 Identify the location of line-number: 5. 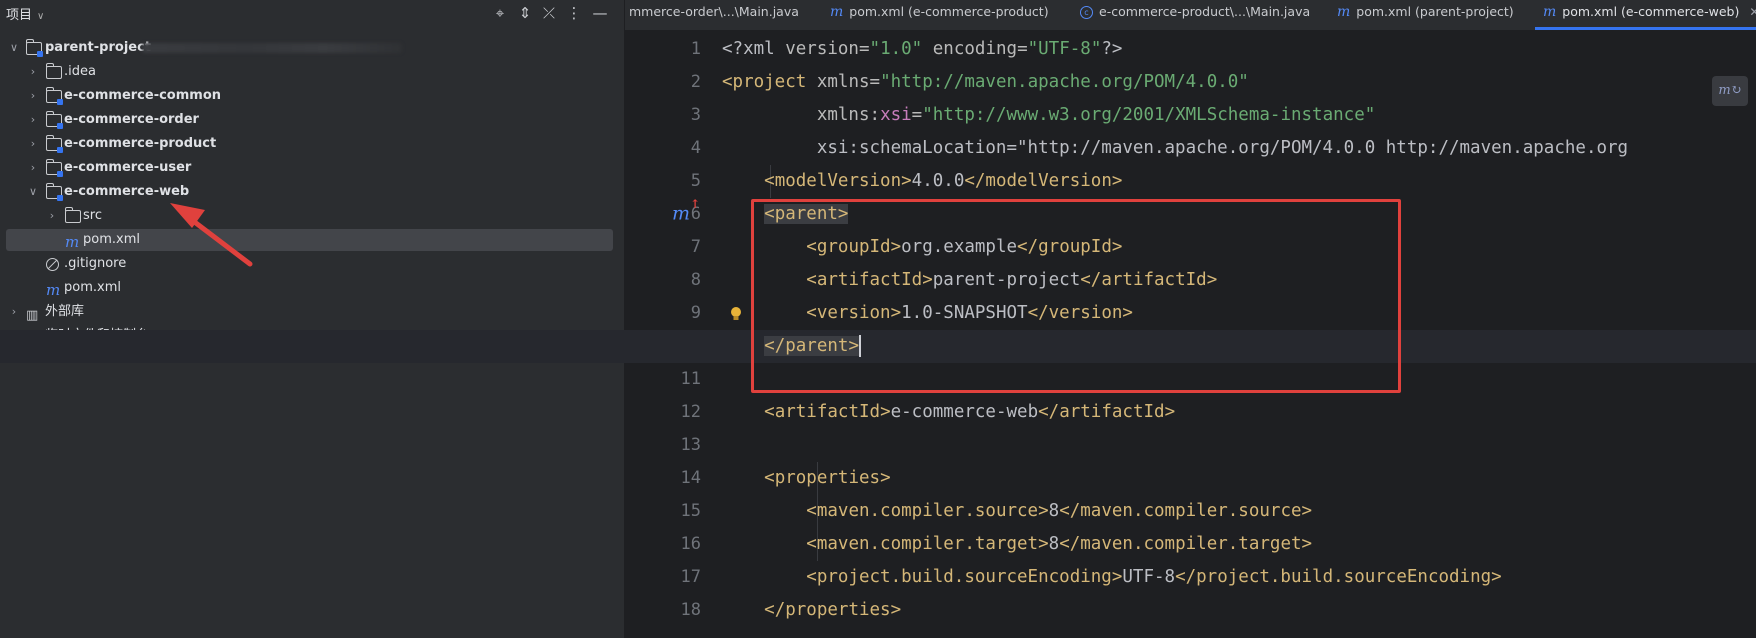
(695, 181).